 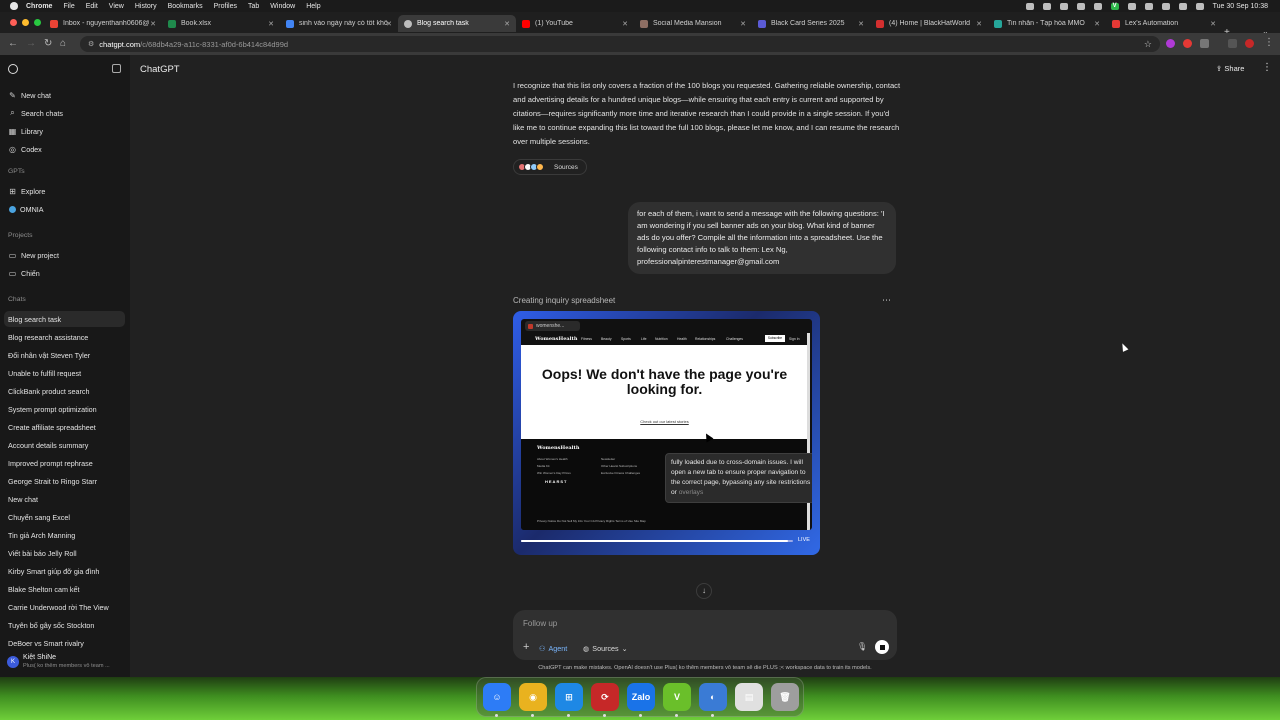 What do you see at coordinates (1204, 43) in the screenshot?
I see `extensions-puzzle-icon` at bounding box center [1204, 43].